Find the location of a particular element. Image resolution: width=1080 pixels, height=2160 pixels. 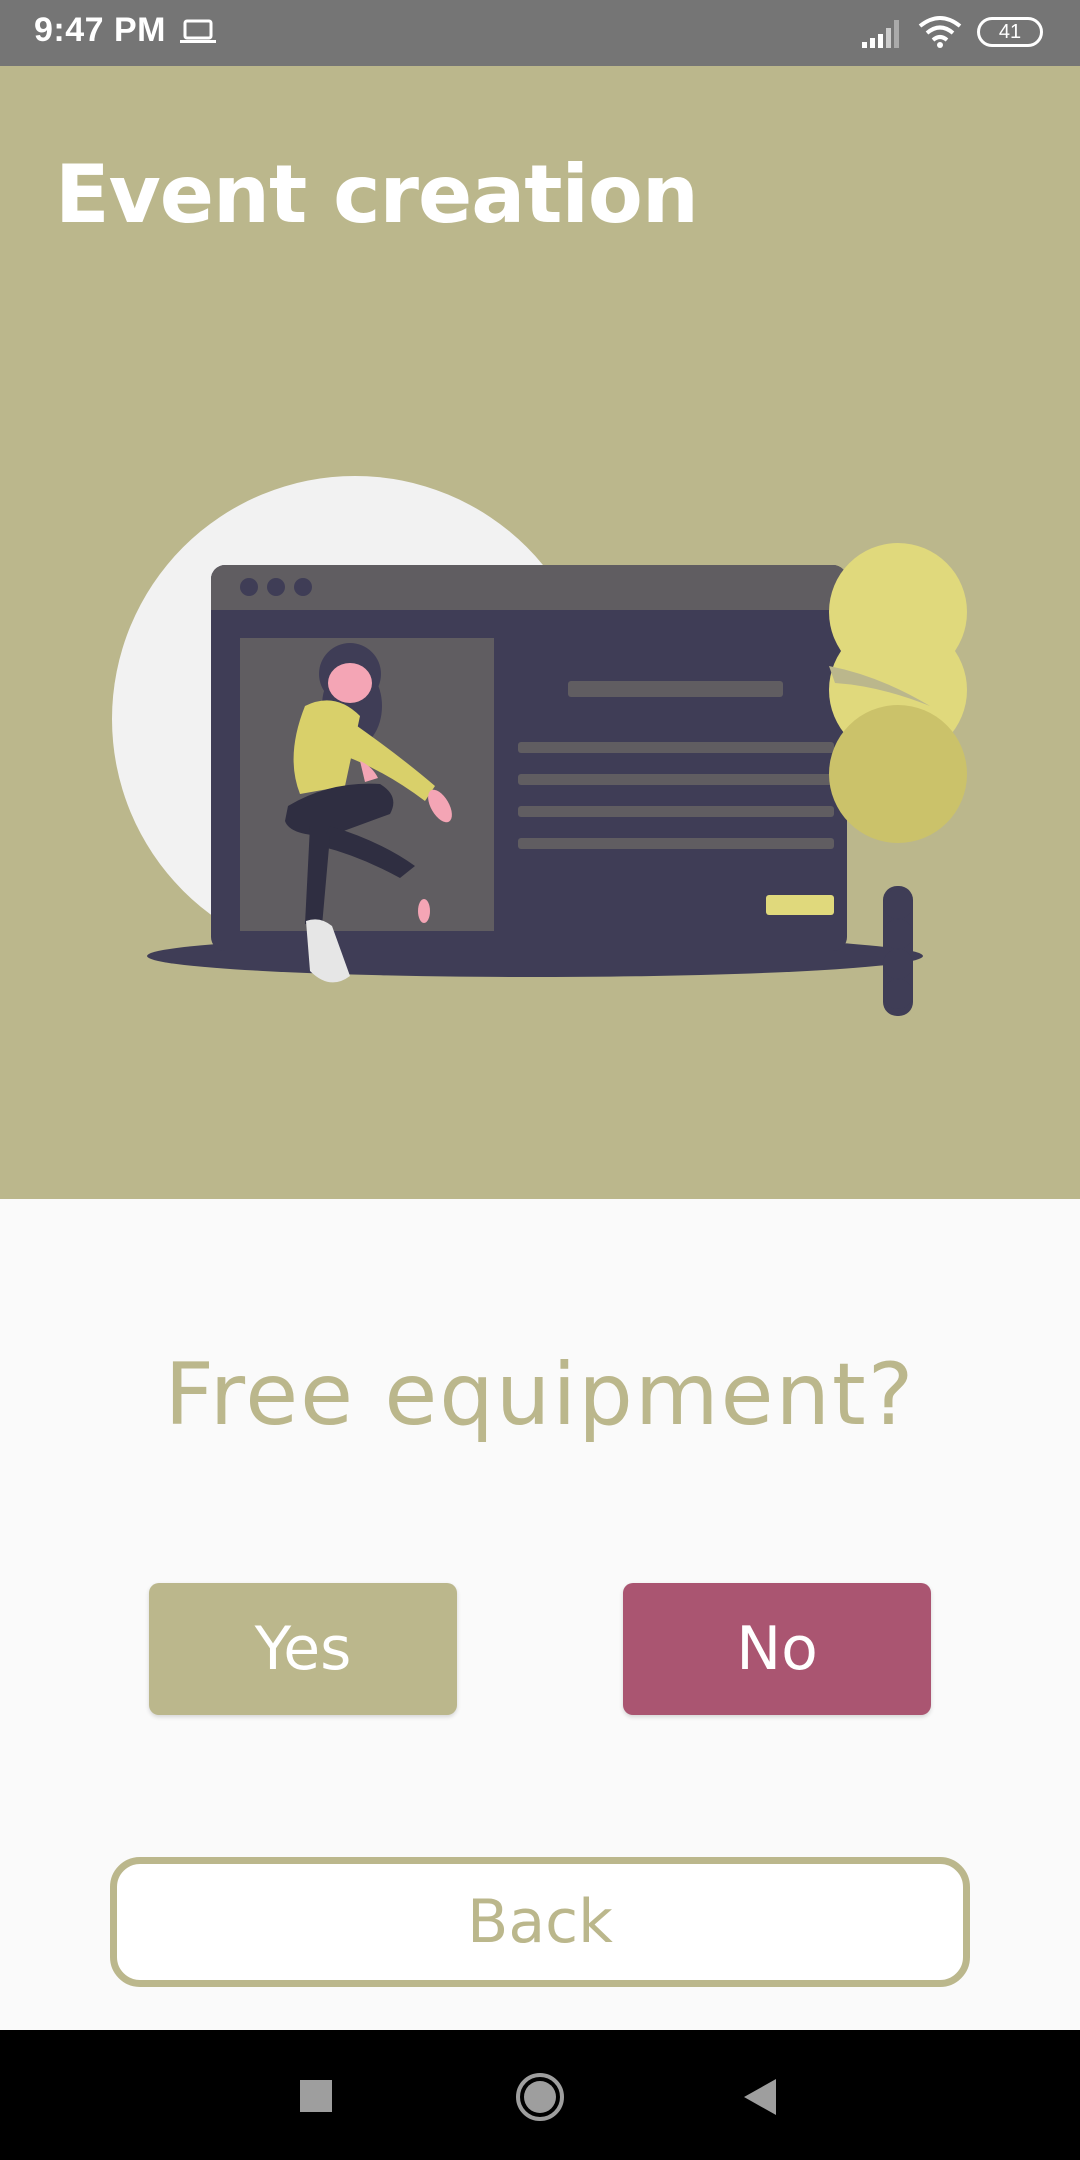

back-button: Back is located at coordinates (540, 1922).